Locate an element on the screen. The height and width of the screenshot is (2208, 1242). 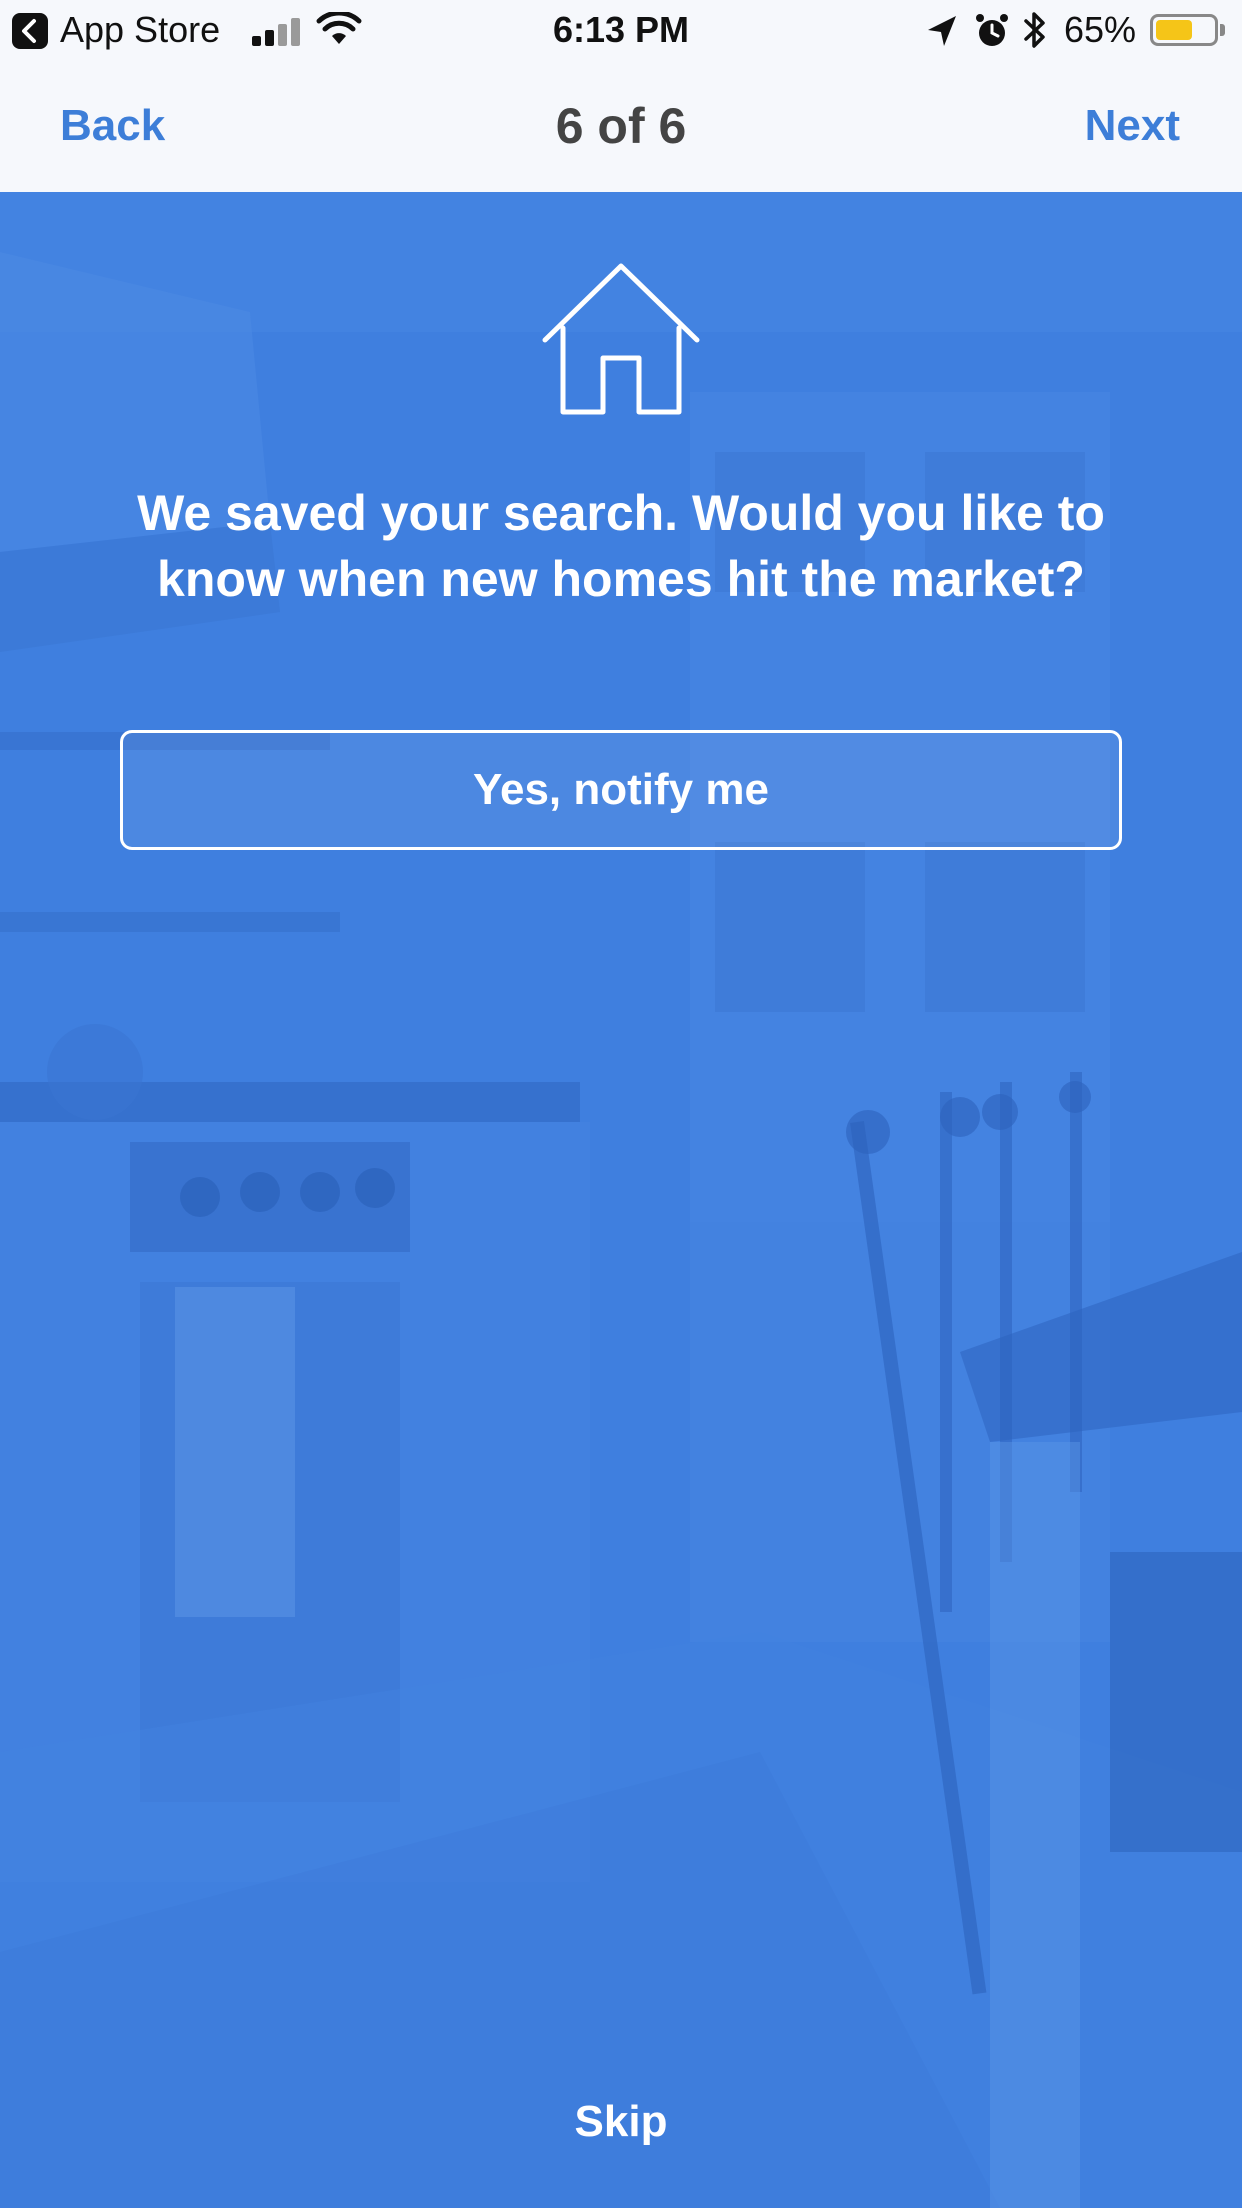
status-bar: App Store 6:13 PM 65% is located at coordinates (621, 31).